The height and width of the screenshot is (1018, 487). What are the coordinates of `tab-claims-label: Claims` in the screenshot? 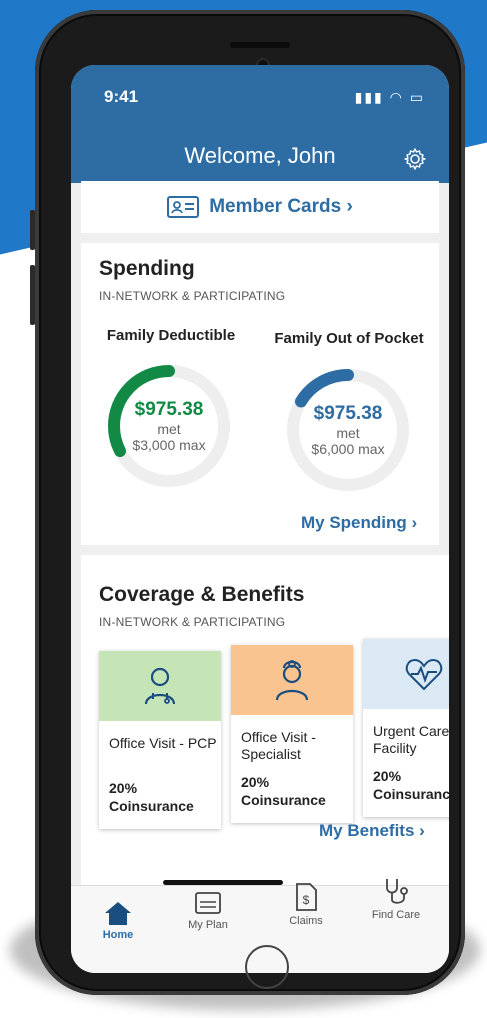 It's located at (306, 921).